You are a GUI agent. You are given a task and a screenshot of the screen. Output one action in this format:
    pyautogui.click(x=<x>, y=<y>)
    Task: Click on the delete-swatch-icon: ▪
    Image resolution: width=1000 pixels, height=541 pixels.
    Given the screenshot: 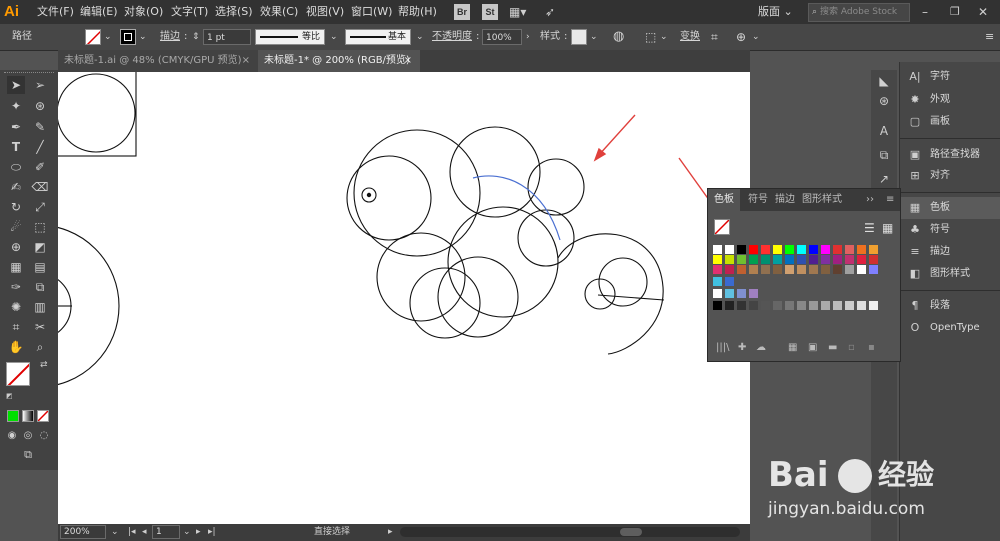 What is the action you would take?
    pyautogui.click(x=871, y=347)
    